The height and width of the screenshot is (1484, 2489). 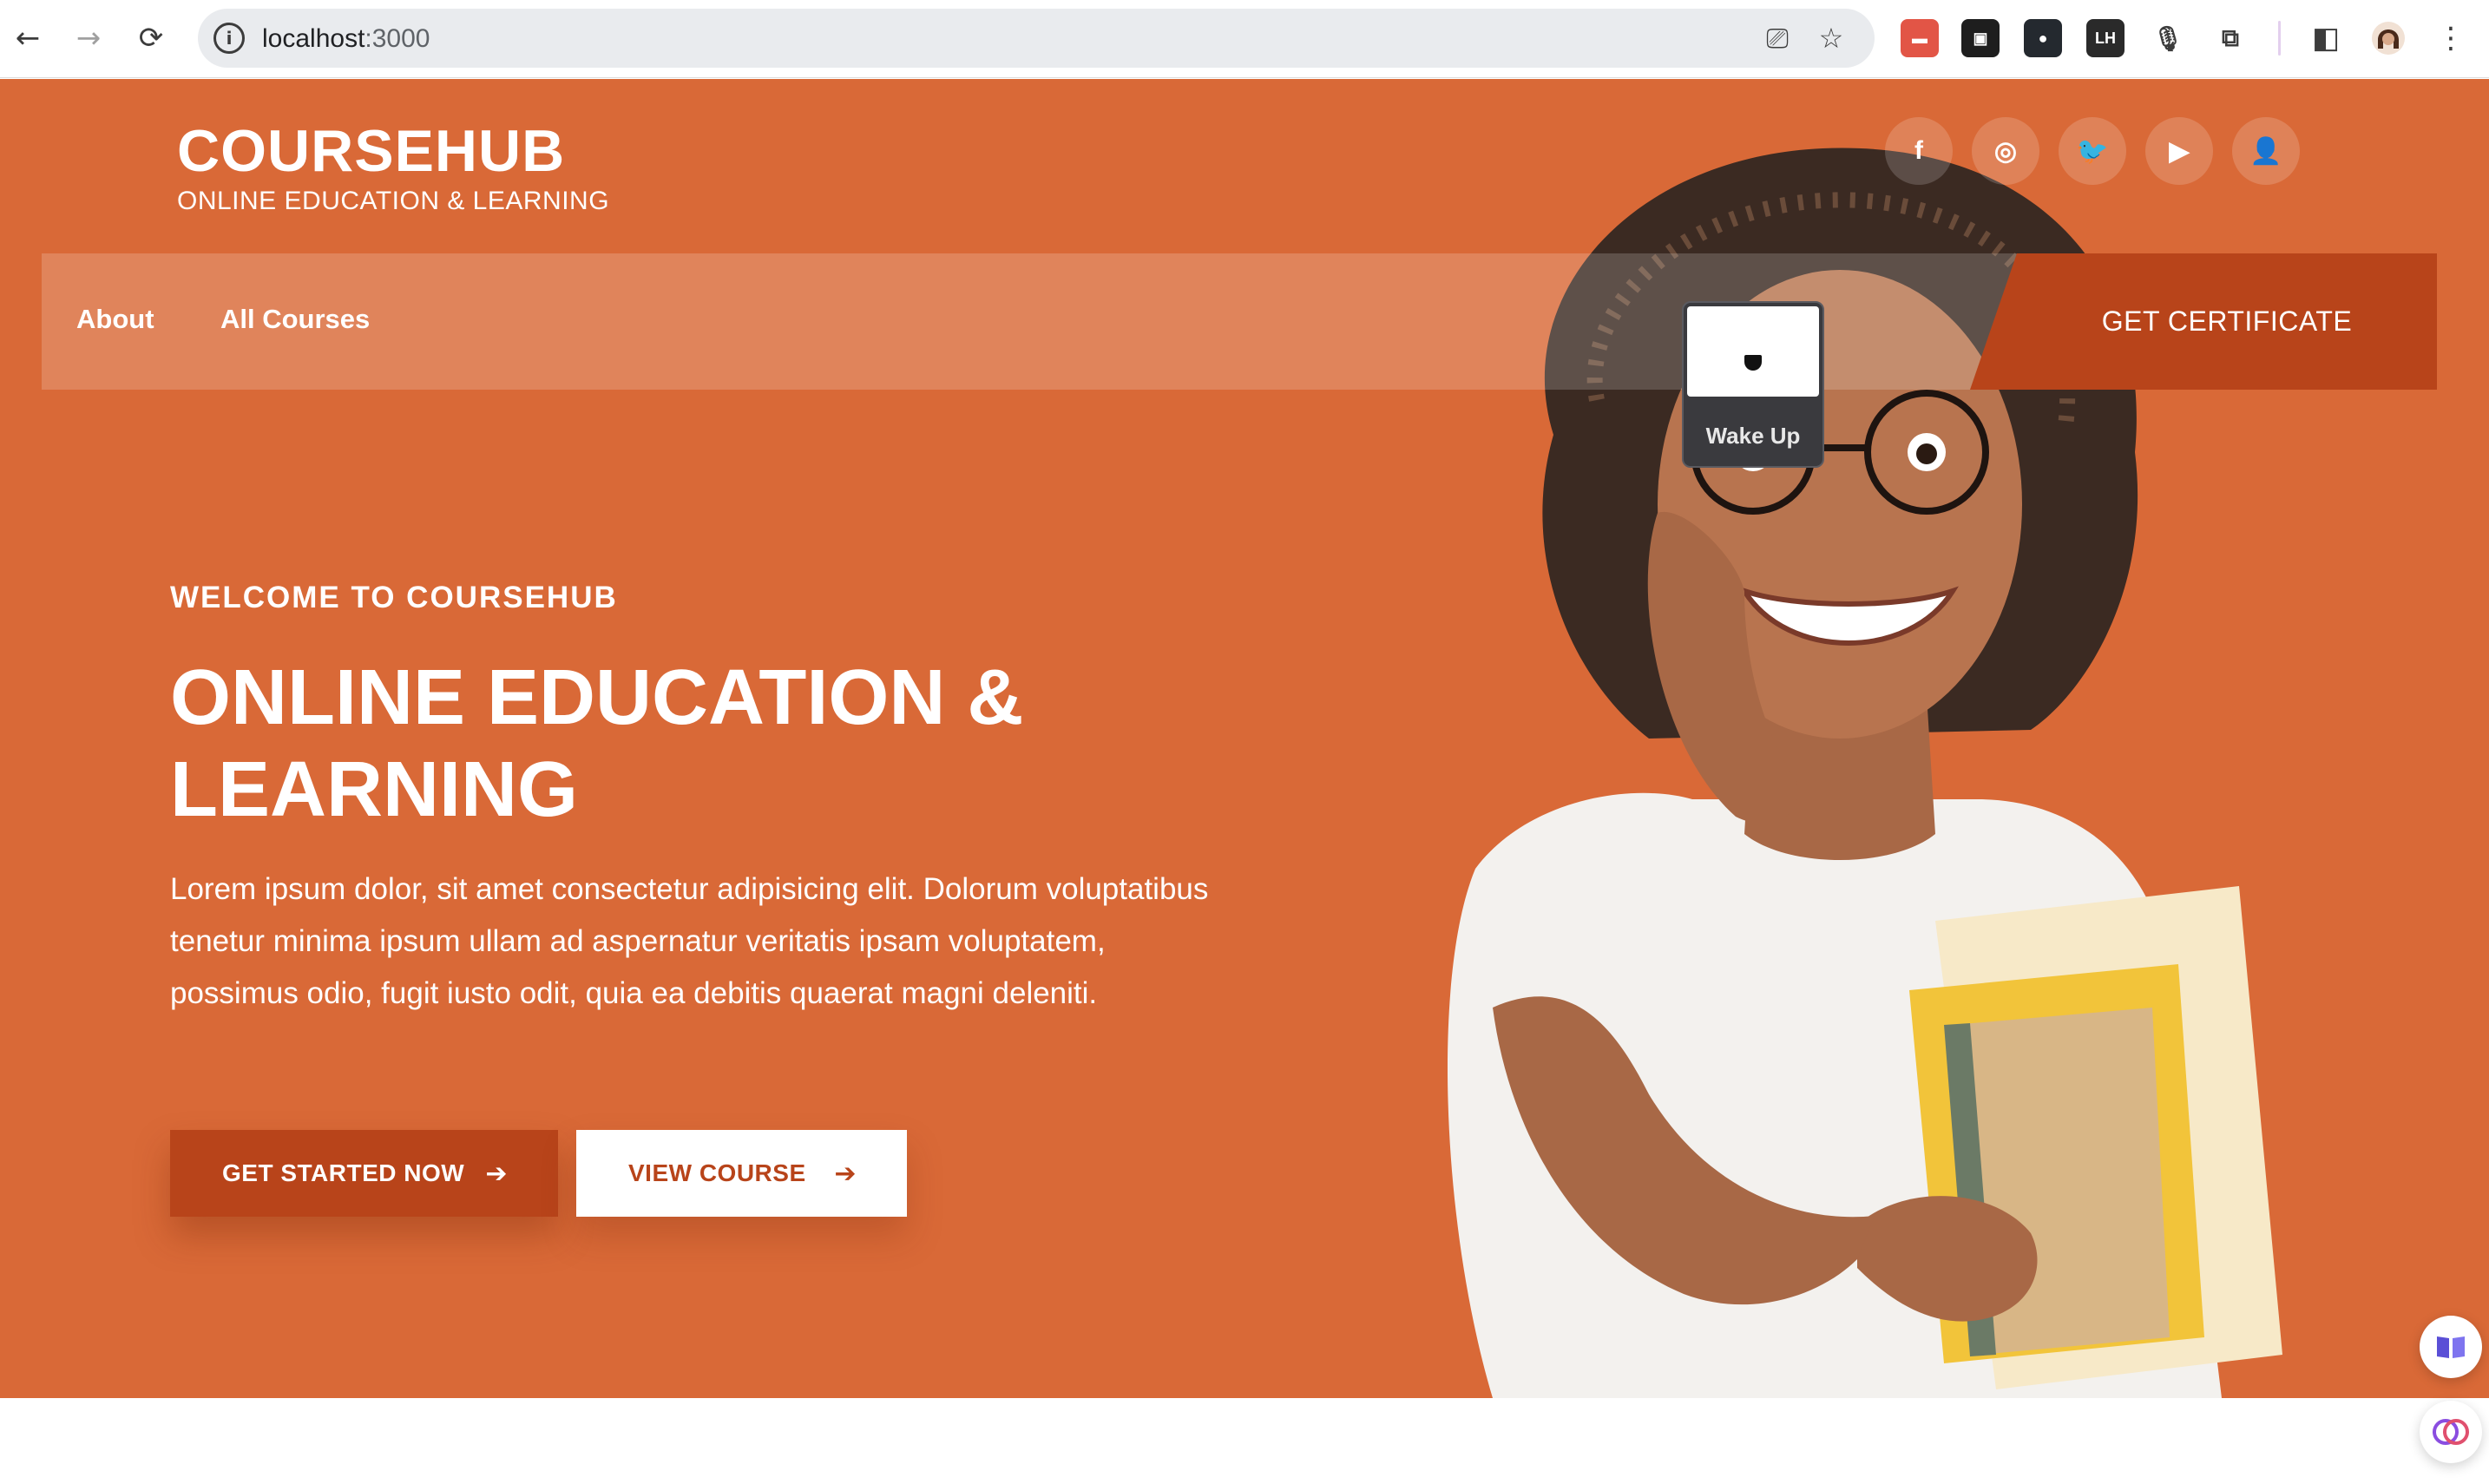 I want to click on url-port: :3000, so click(x=397, y=38).